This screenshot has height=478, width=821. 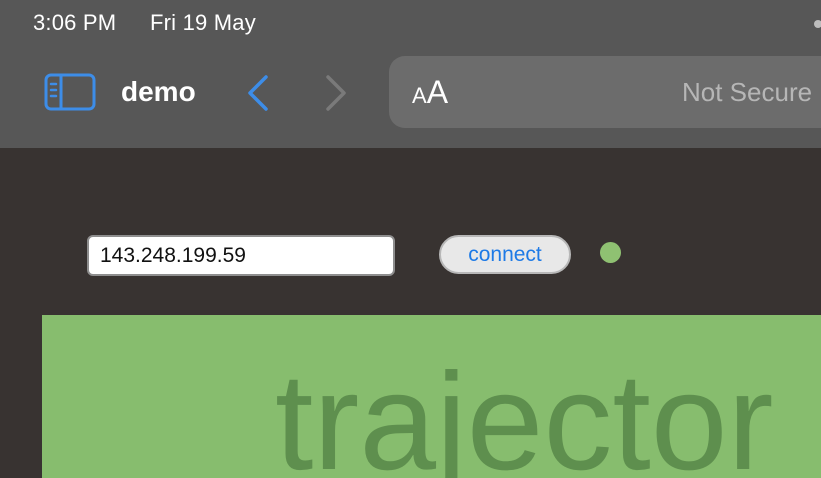 What do you see at coordinates (605, 92) in the screenshot?
I see `address-bar: AA Not Secure` at bounding box center [605, 92].